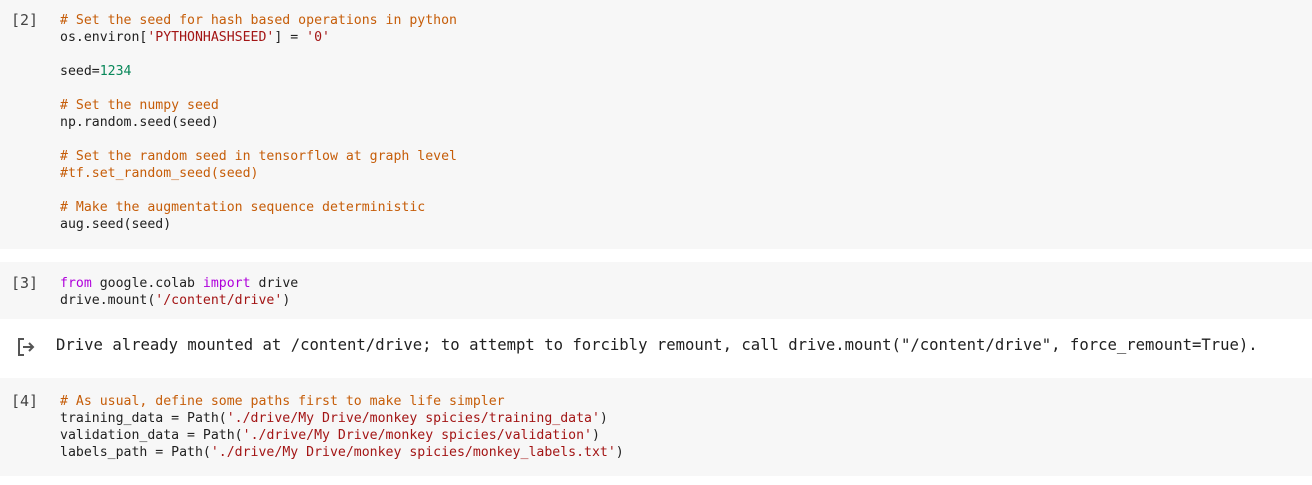  Describe the element at coordinates (219, 300) in the screenshot. I see `code-token-string: '/content/drive'` at that location.